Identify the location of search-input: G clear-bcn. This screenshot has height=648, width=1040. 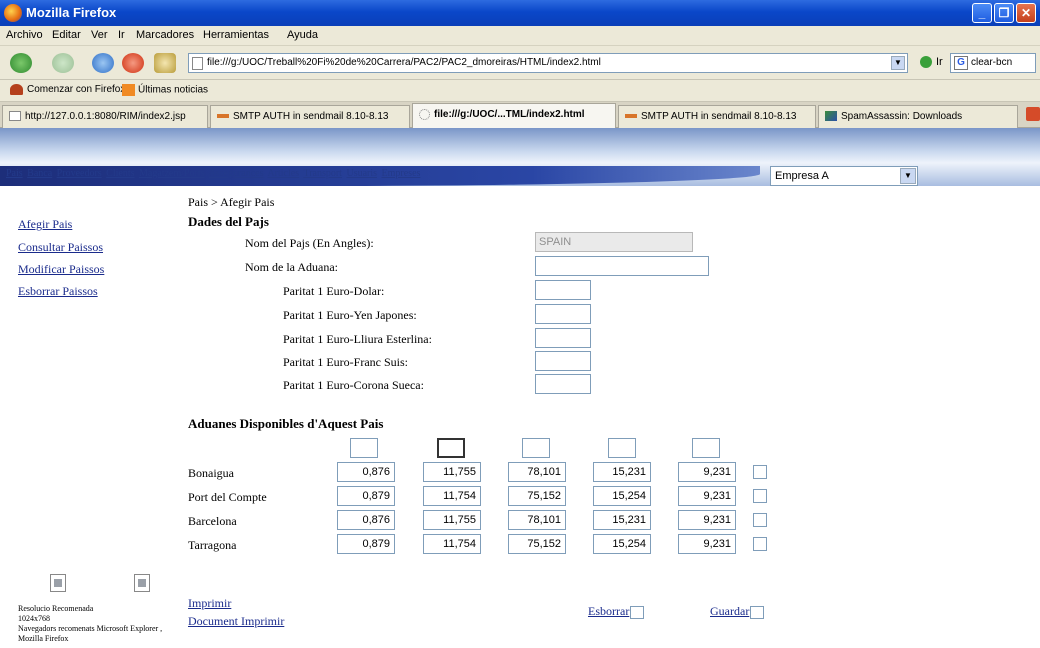
(993, 63).